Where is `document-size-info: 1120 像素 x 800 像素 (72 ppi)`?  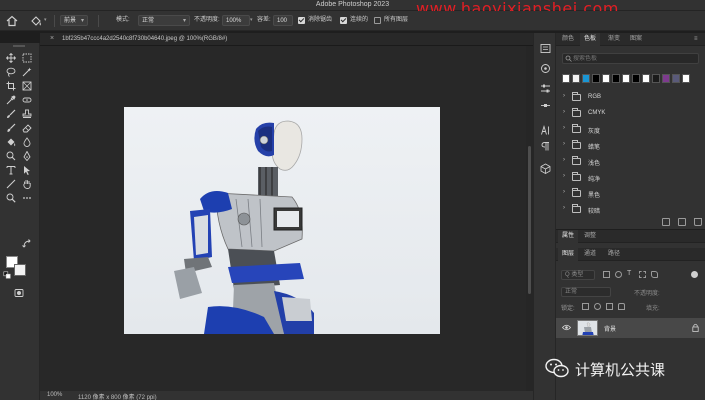
document-size-info: 1120 像素 x 800 像素 (72 ppi) is located at coordinates (117, 396).